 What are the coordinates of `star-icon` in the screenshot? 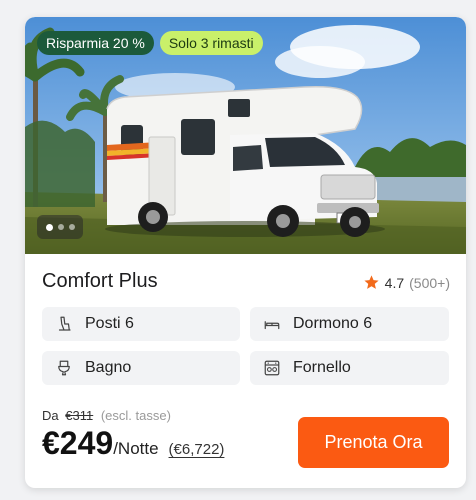 It's located at (371, 282).